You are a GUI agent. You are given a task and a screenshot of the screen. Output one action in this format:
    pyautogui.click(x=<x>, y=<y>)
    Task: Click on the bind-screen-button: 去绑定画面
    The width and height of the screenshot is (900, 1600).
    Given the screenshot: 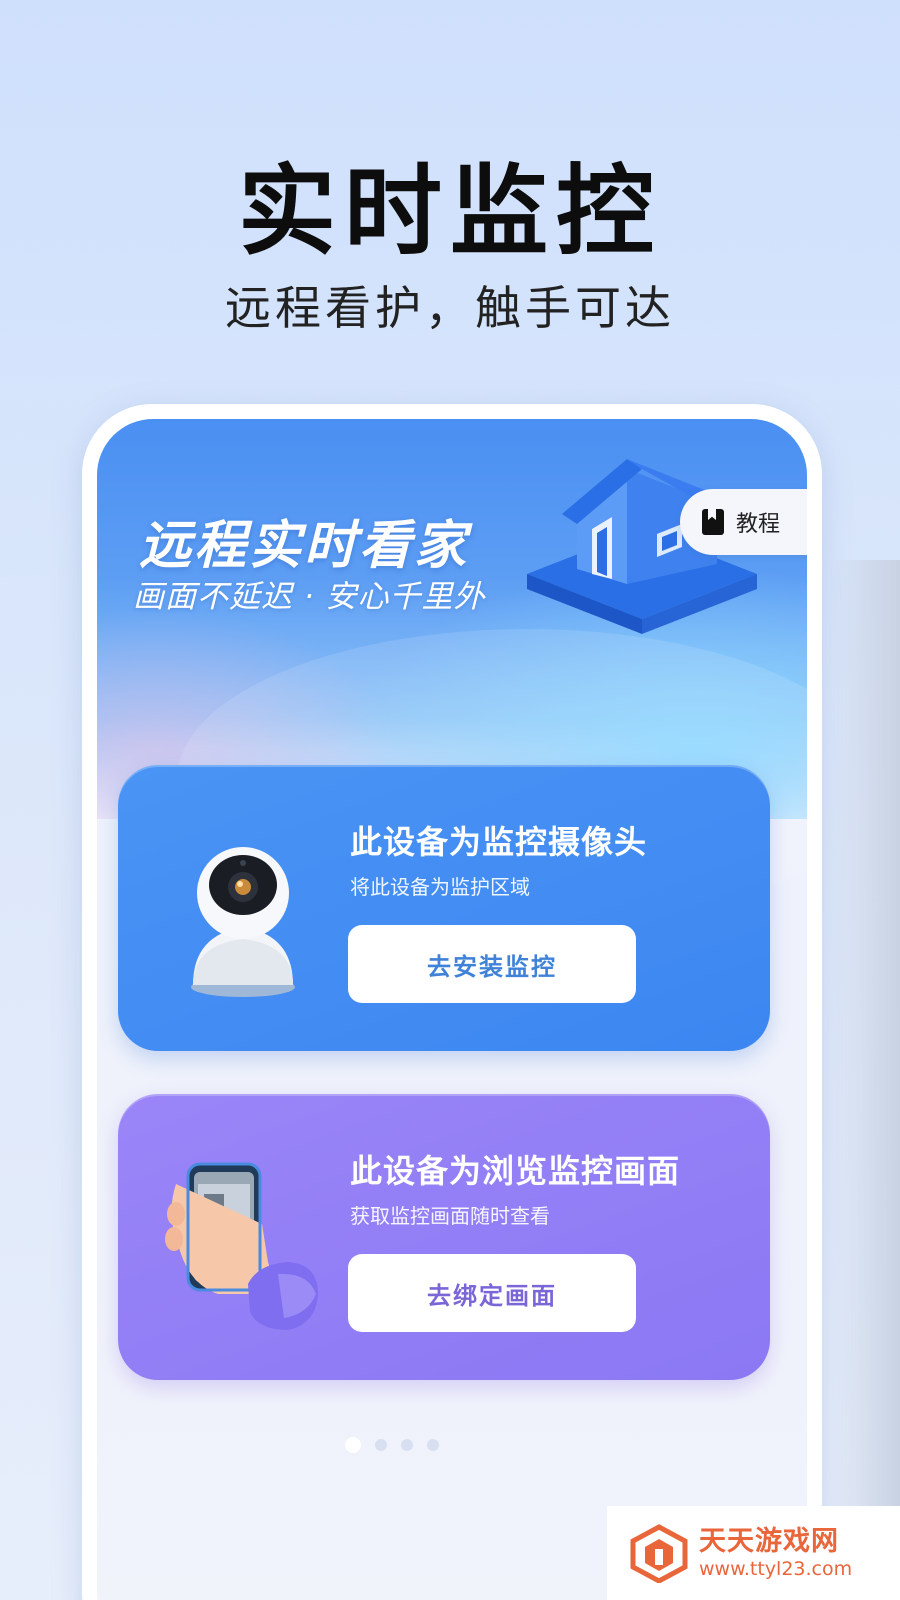 What is the action you would take?
    pyautogui.click(x=492, y=1293)
    